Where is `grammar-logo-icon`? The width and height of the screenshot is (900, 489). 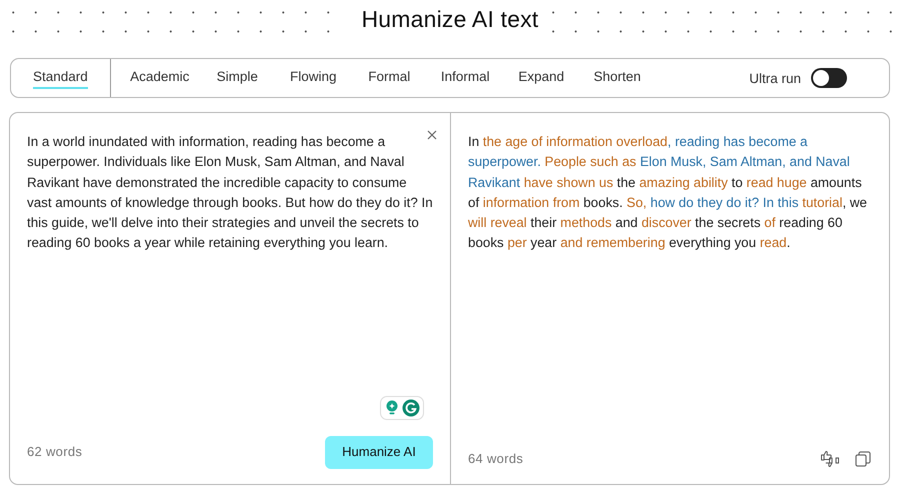
grammar-logo-icon is located at coordinates (411, 408).